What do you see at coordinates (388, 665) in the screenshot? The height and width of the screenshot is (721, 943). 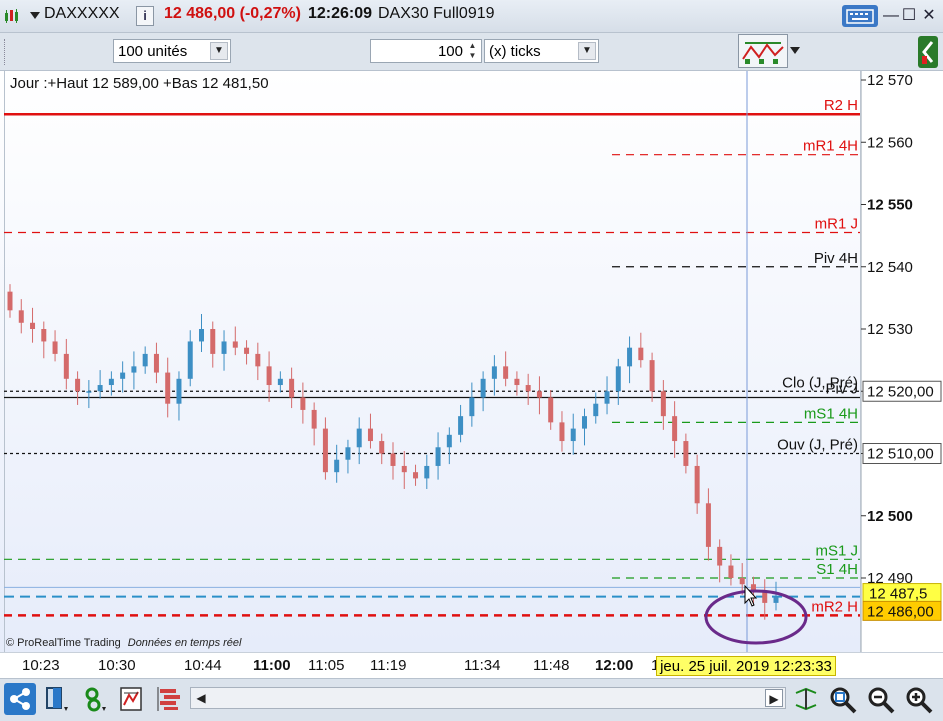 I see `x-tick-label: 11:19` at bounding box center [388, 665].